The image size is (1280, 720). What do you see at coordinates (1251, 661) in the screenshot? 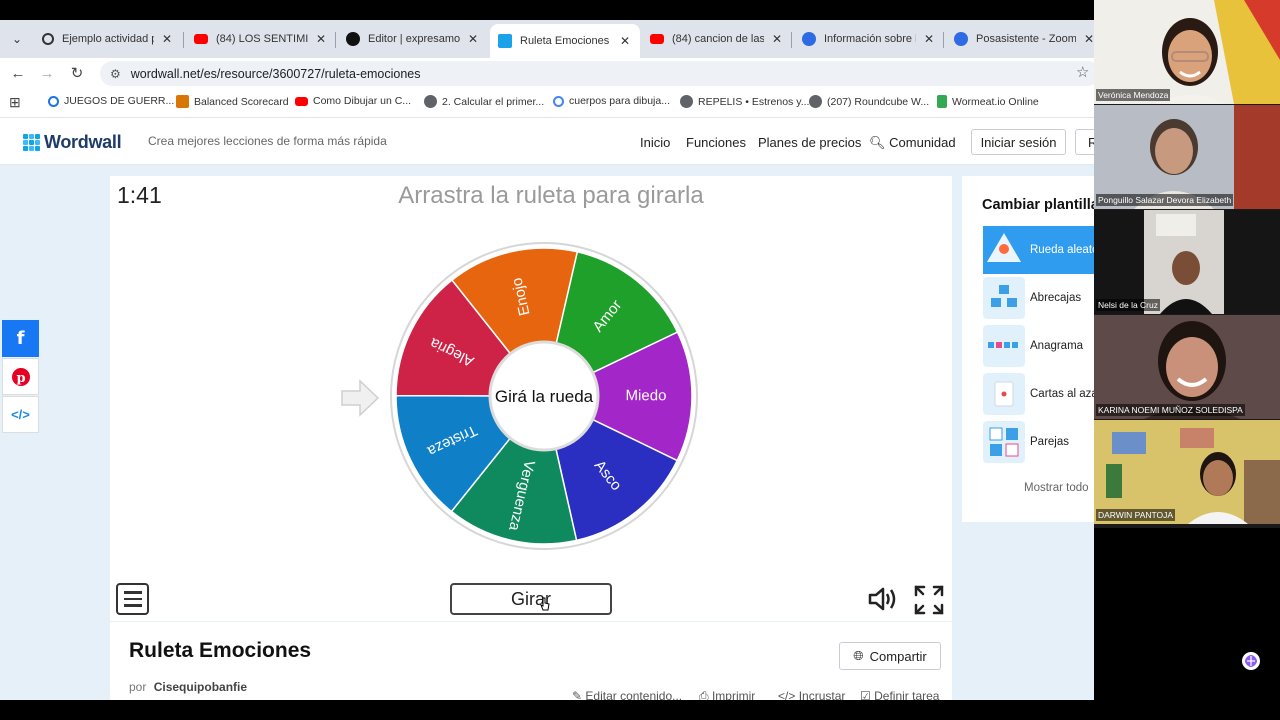
I see `brain-extension-icon` at bounding box center [1251, 661].